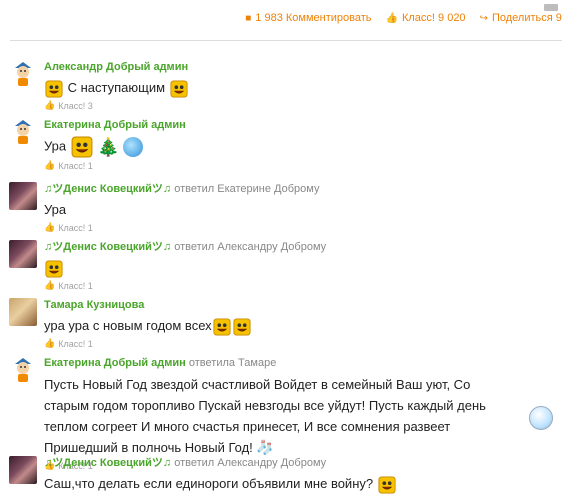 This screenshot has height=495, width=562. I want to click on comment-action: ■ 1 983 Комментировать, so click(308, 18).